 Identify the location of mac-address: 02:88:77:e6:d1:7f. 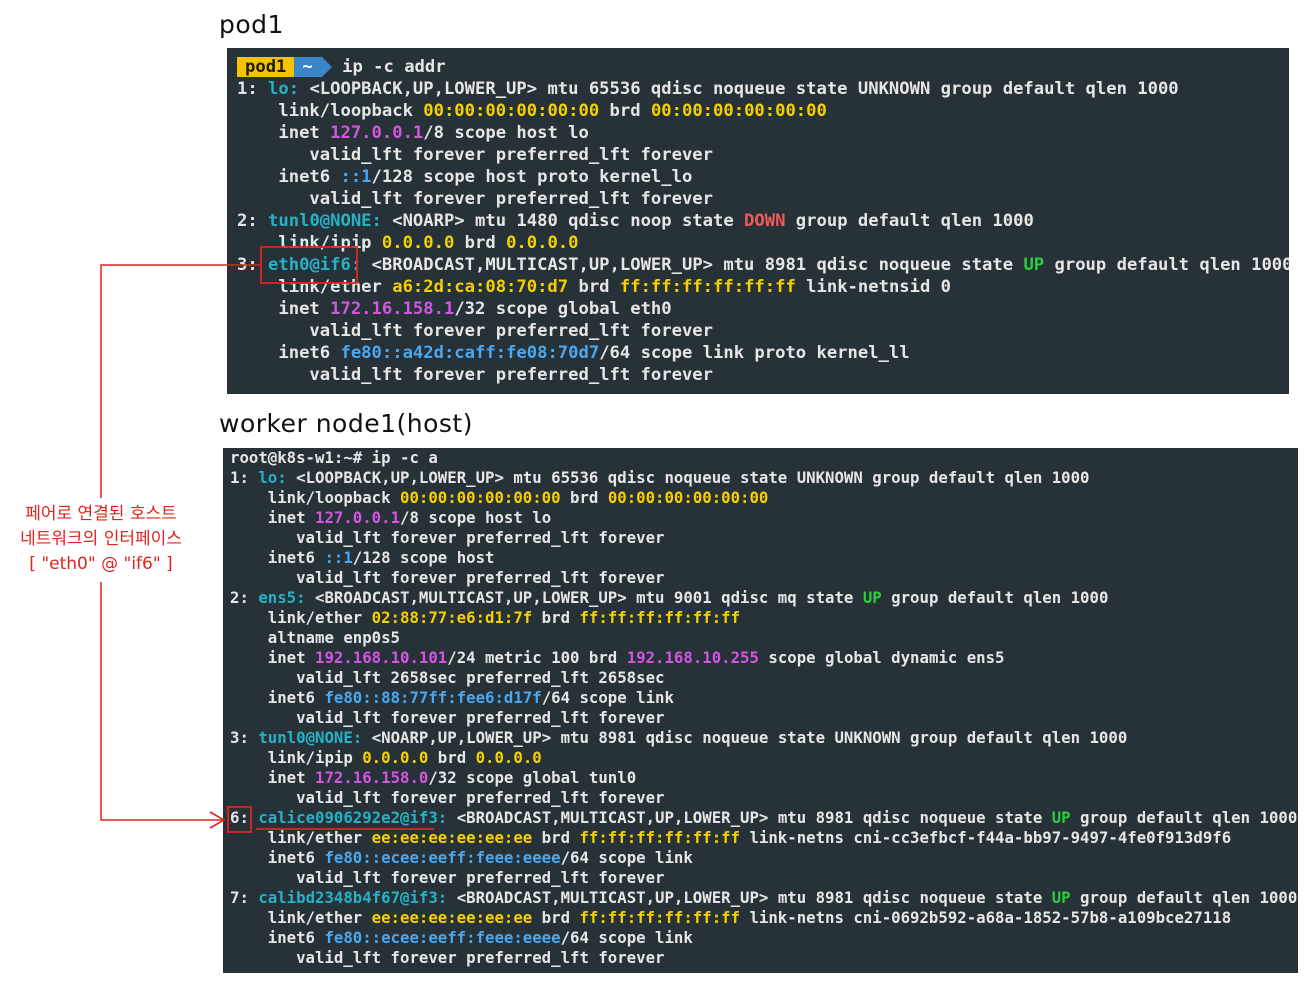
(452, 617).